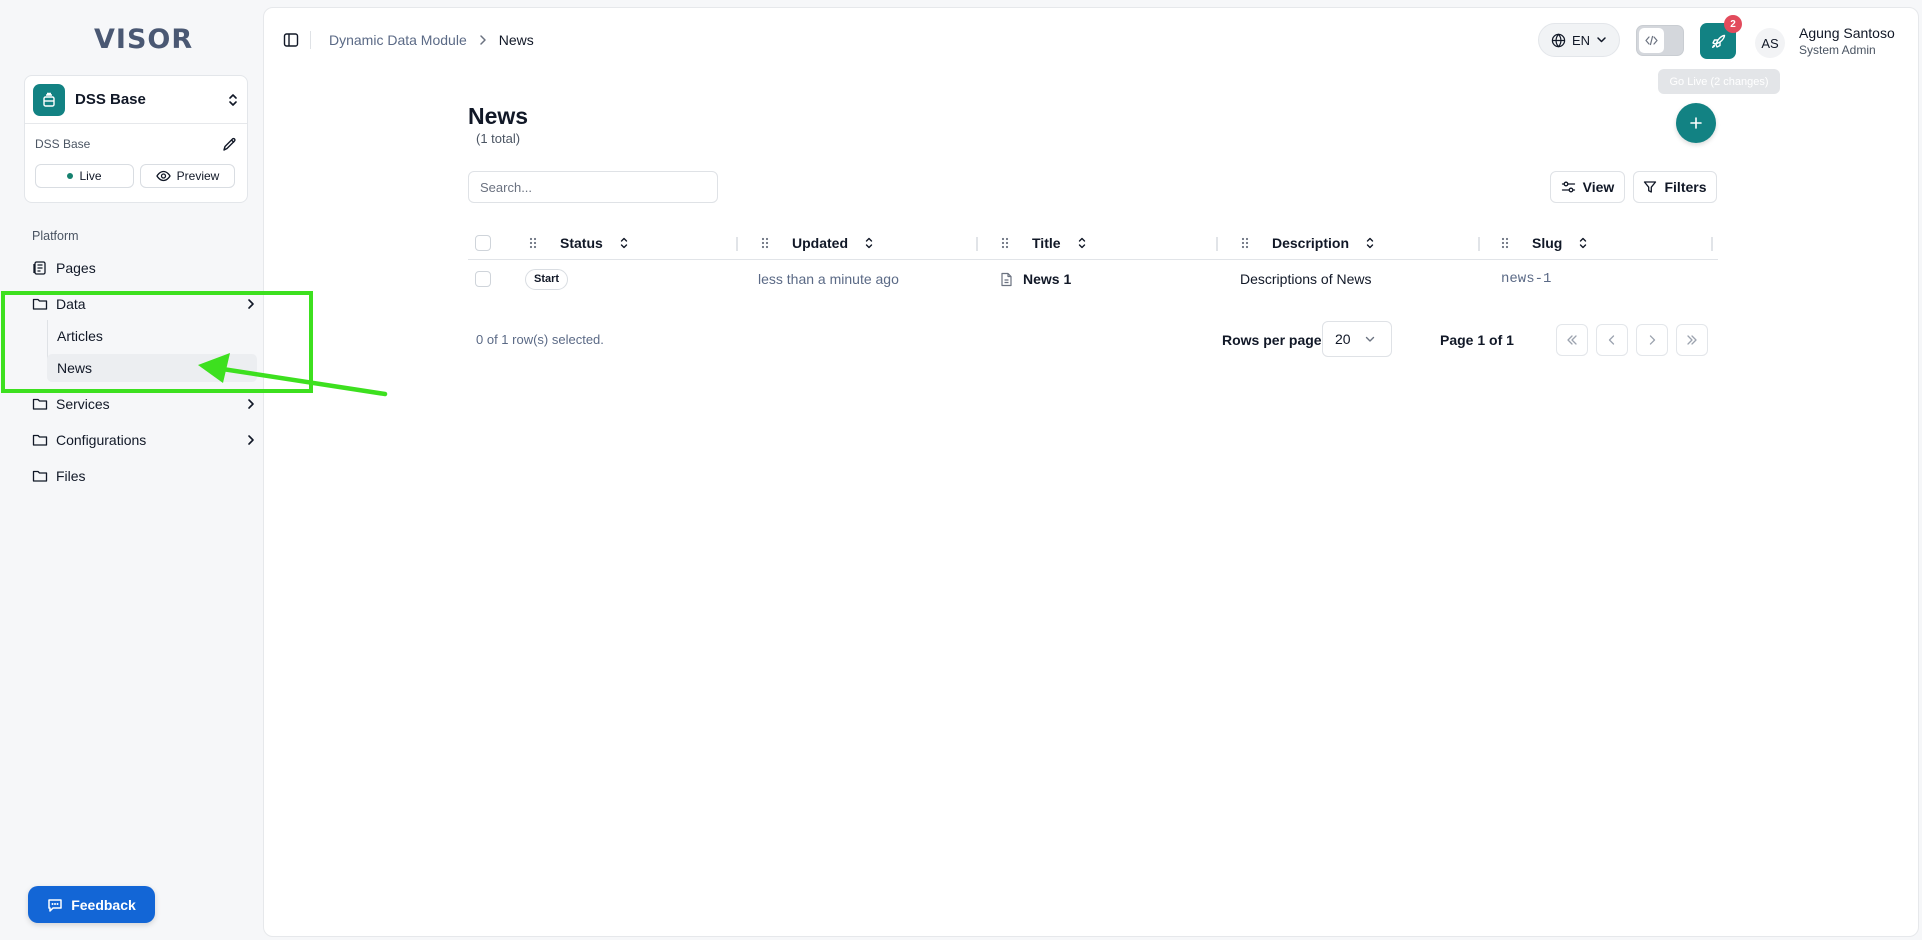 Image resolution: width=1922 pixels, height=940 pixels. I want to click on title-text: News 1, so click(1047, 279).